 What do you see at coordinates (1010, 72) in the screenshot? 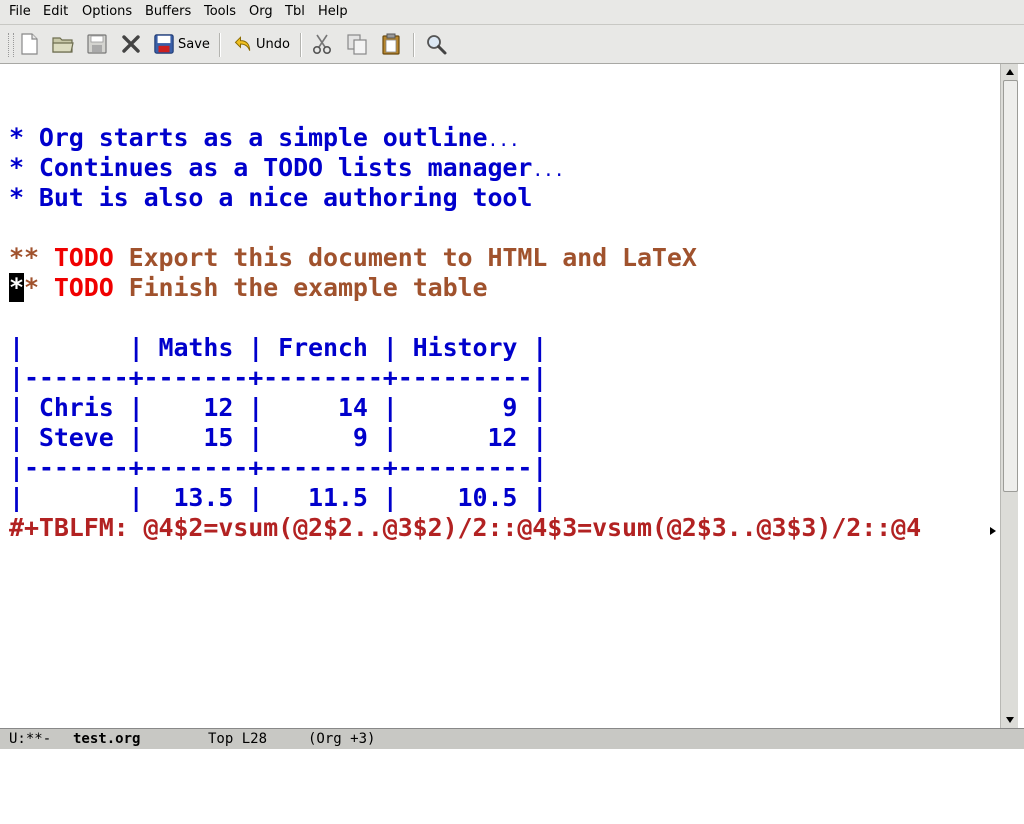
I see `scroll-up-arrow-icon` at bounding box center [1010, 72].